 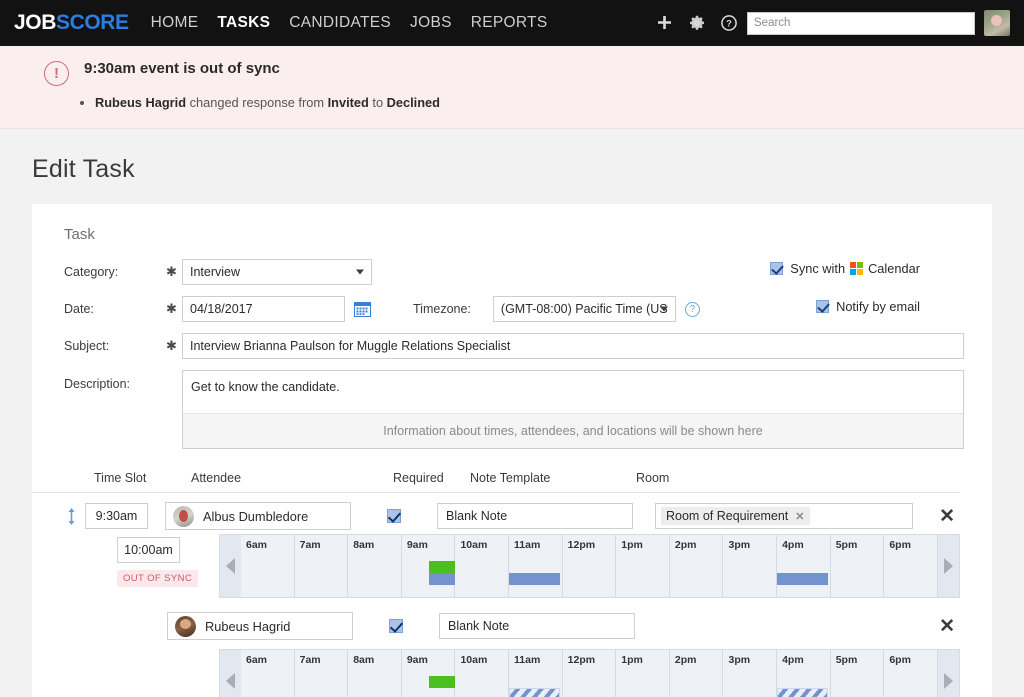 What do you see at coordinates (418, 478) in the screenshot?
I see `column-header-required: Required` at bounding box center [418, 478].